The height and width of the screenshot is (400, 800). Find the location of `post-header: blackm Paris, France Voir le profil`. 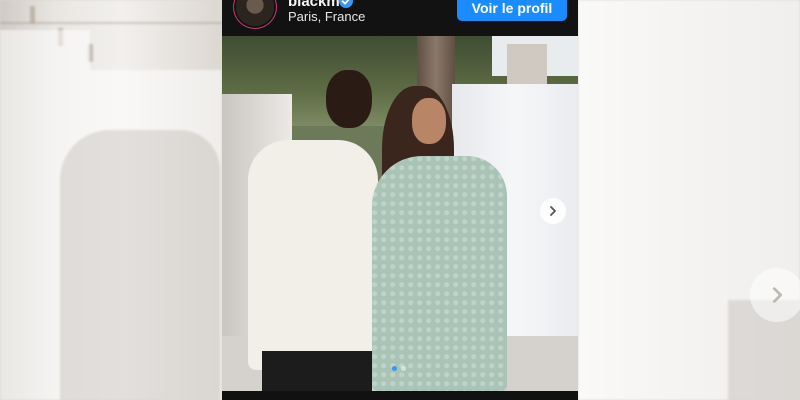

post-header: blackm Paris, France Voir le profil is located at coordinates (400, 18).